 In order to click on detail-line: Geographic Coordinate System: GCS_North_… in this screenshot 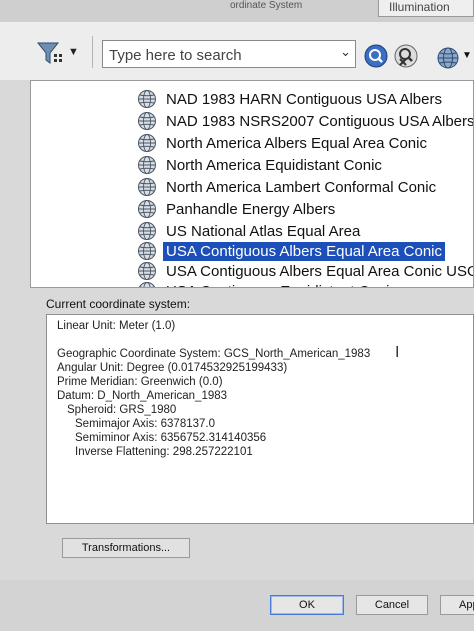, I will do `click(214, 354)`.